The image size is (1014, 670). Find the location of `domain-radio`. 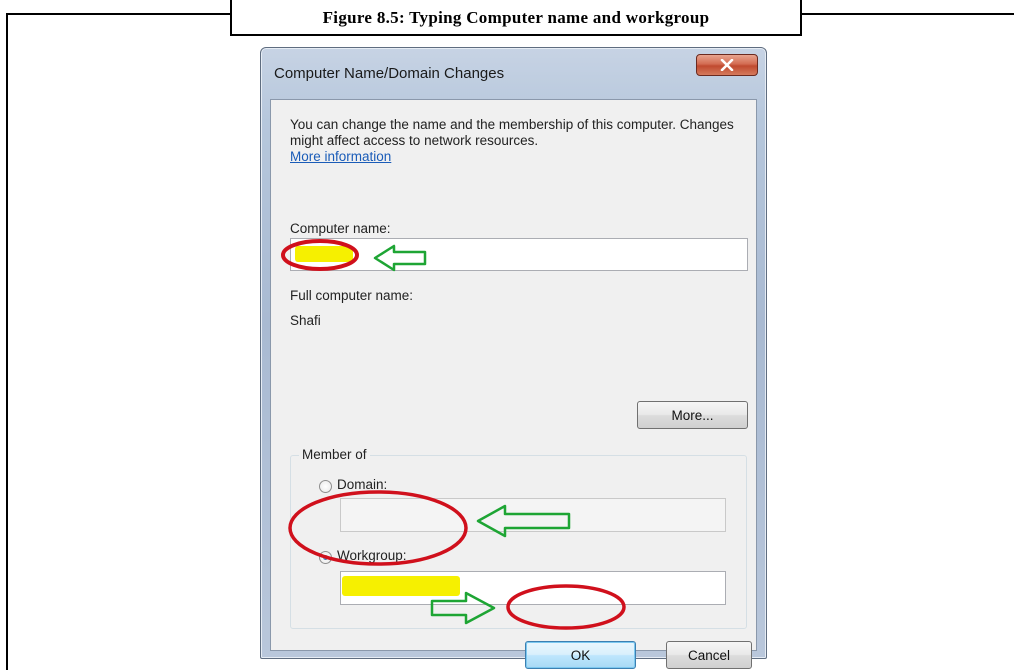

domain-radio is located at coordinates (325, 486).